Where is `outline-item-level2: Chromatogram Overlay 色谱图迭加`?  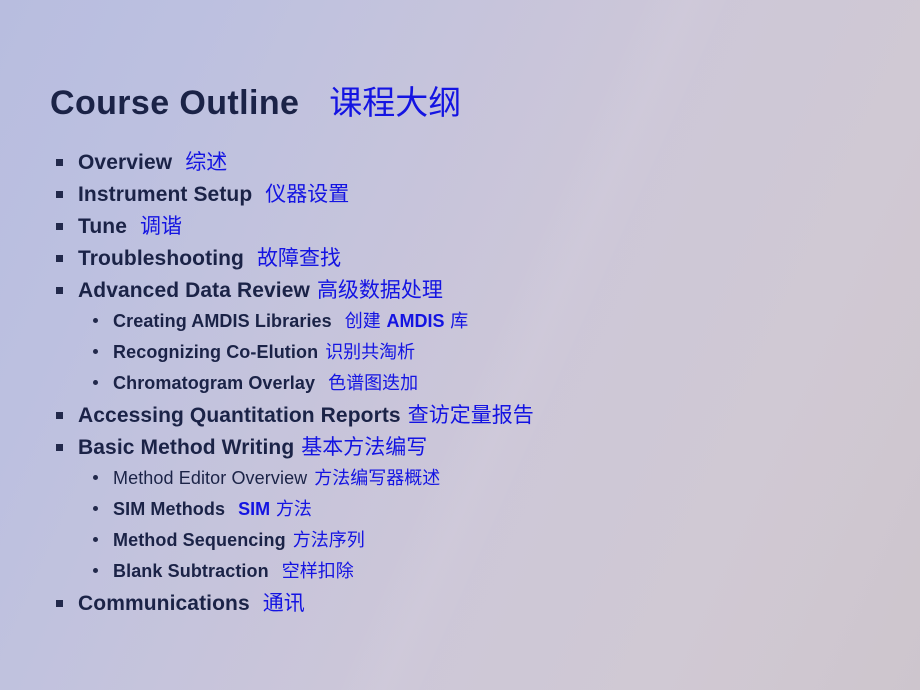 outline-item-level2: Chromatogram Overlay 色谱图迭加 is located at coordinates (460, 383).